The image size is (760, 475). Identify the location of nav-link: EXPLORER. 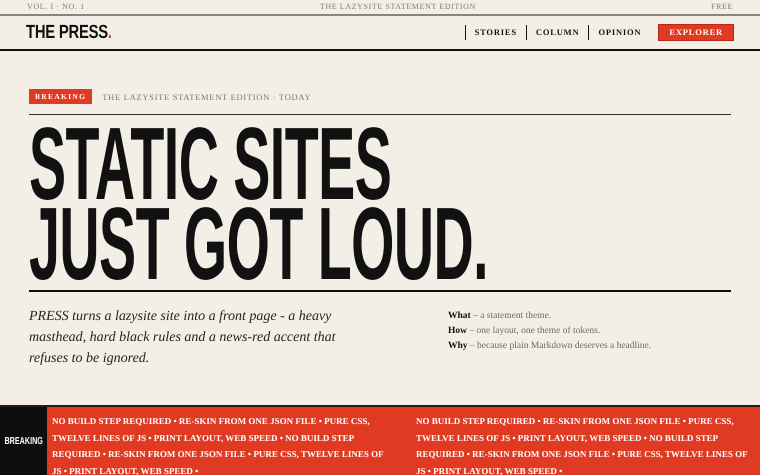
(696, 32).